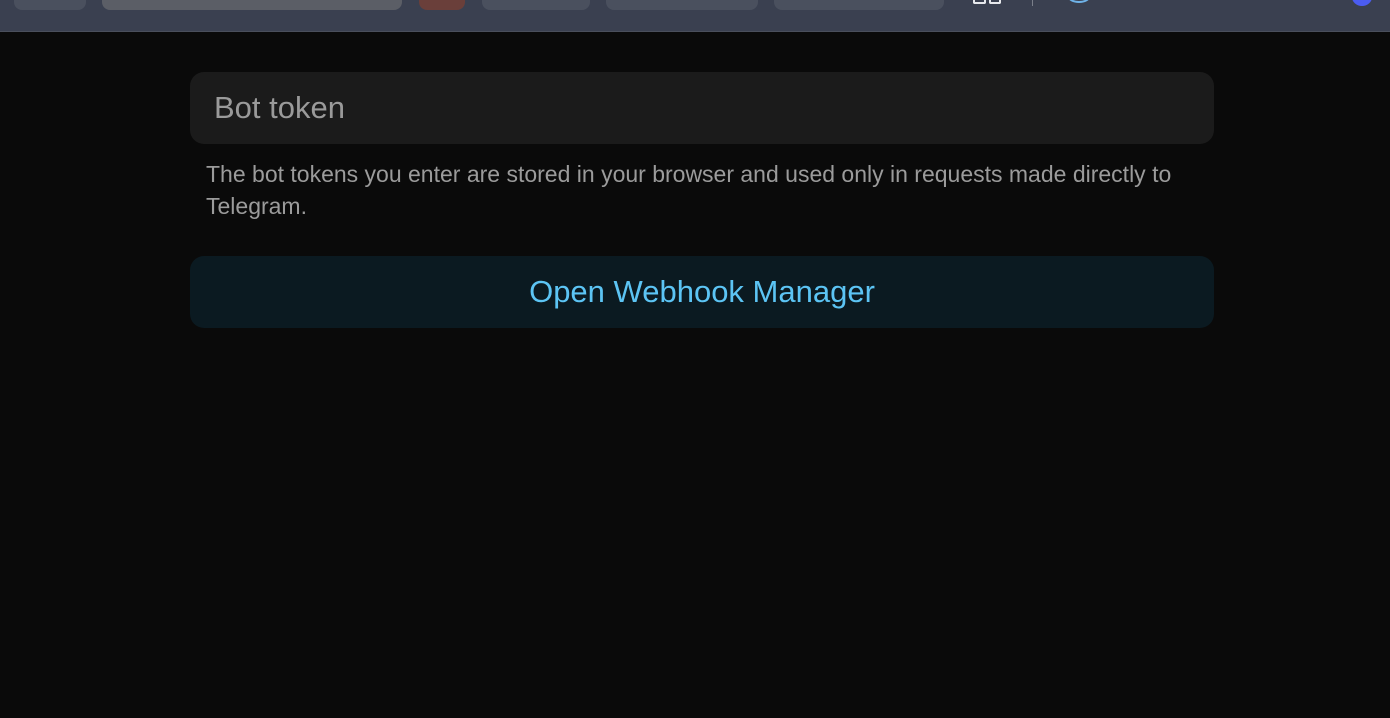 The width and height of the screenshot is (1390, 718). I want to click on browser-toolbar: ★★★★★★★★★★, so click(695, 16).